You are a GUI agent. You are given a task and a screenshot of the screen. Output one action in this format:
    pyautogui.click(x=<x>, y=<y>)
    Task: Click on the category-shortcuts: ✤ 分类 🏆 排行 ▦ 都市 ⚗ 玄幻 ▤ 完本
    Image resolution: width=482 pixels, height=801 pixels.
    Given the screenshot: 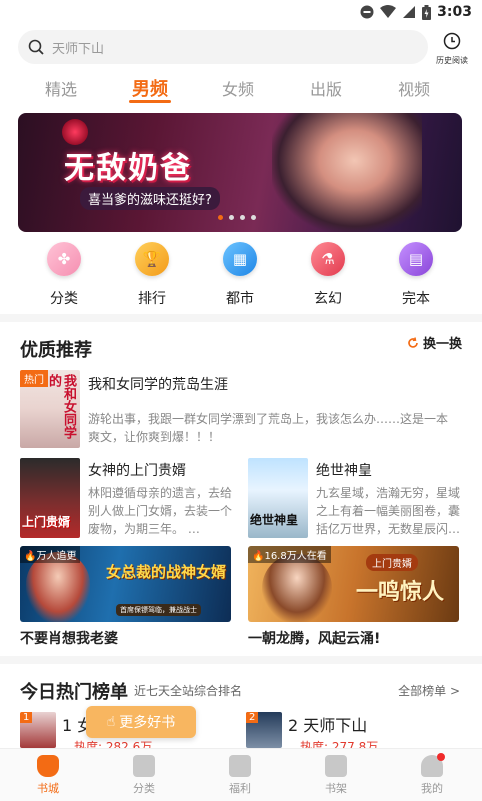 What is the action you would take?
    pyautogui.click(x=241, y=277)
    